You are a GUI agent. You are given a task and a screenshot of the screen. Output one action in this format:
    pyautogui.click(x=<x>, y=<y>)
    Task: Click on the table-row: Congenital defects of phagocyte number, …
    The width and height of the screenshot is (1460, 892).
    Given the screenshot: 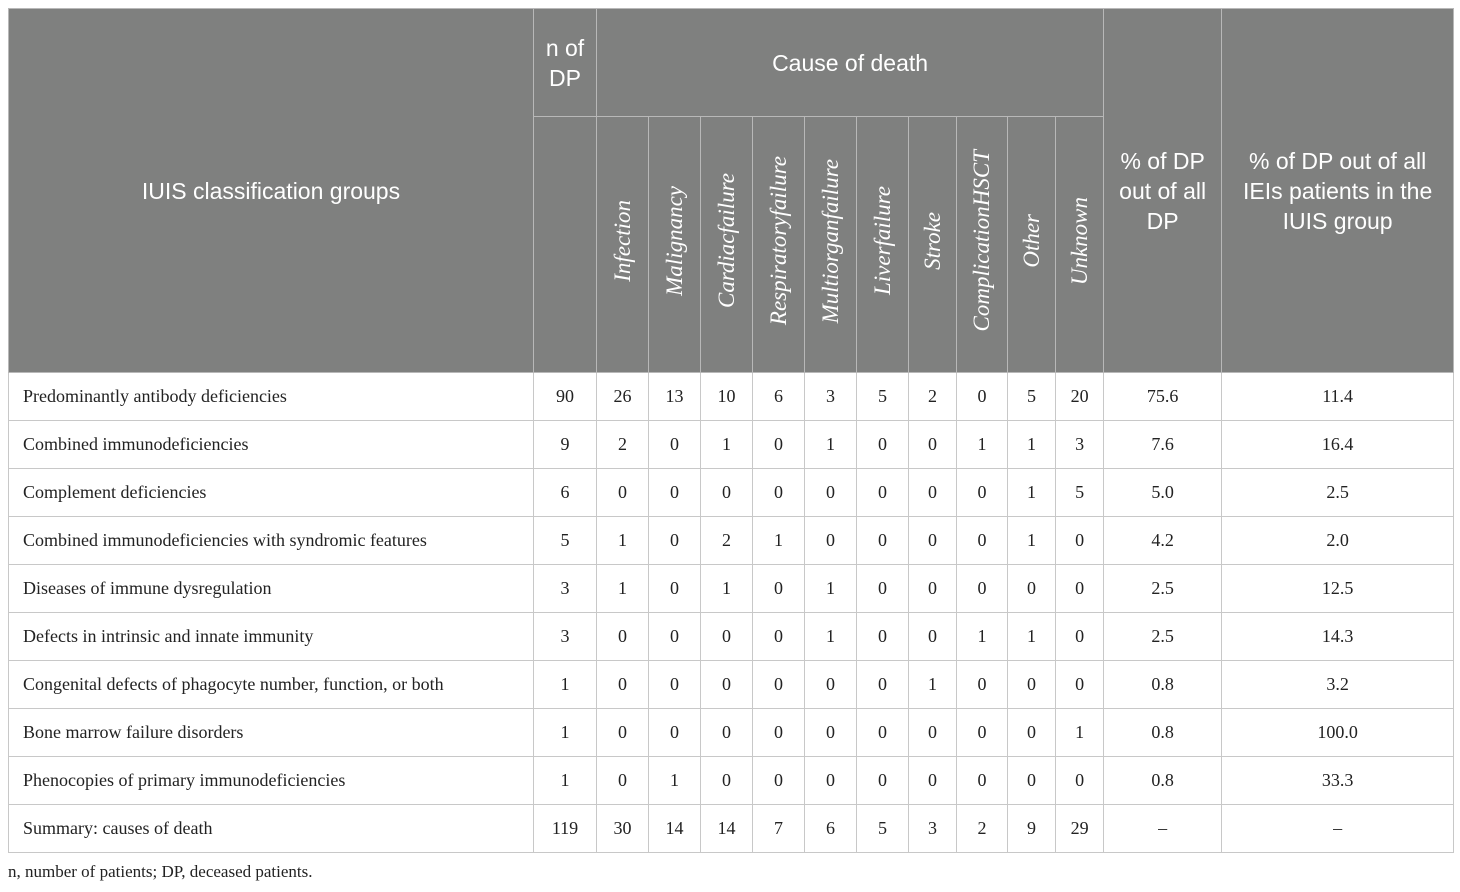 What is the action you would take?
    pyautogui.click(x=731, y=684)
    